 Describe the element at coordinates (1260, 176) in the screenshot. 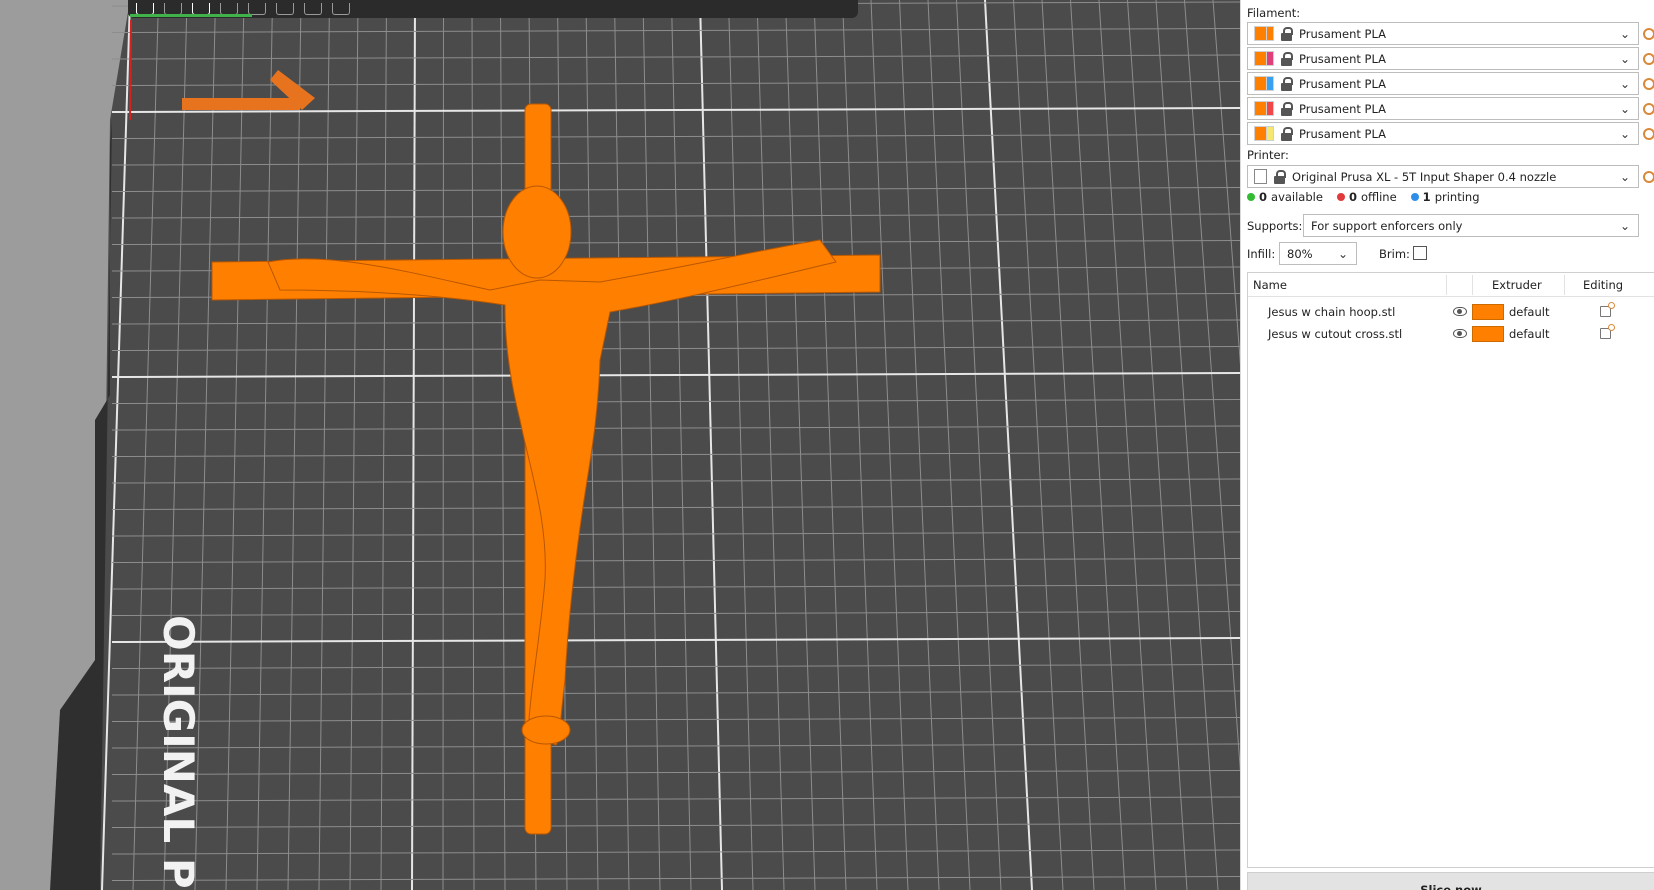

I see `printer-icon` at that location.